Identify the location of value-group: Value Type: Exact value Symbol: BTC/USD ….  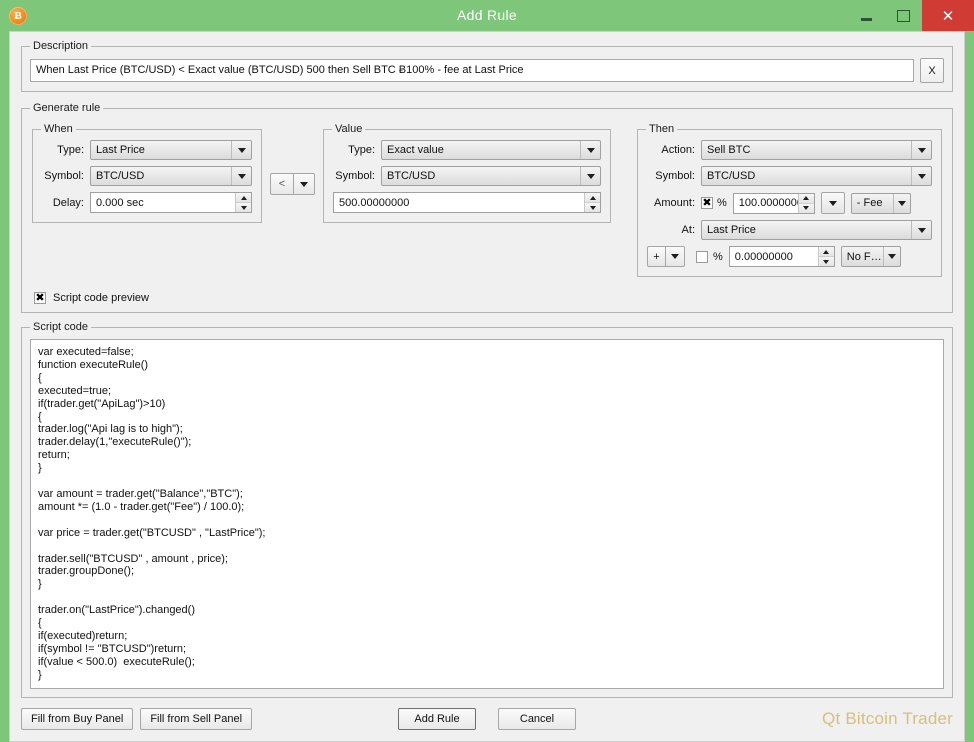
(467, 173).